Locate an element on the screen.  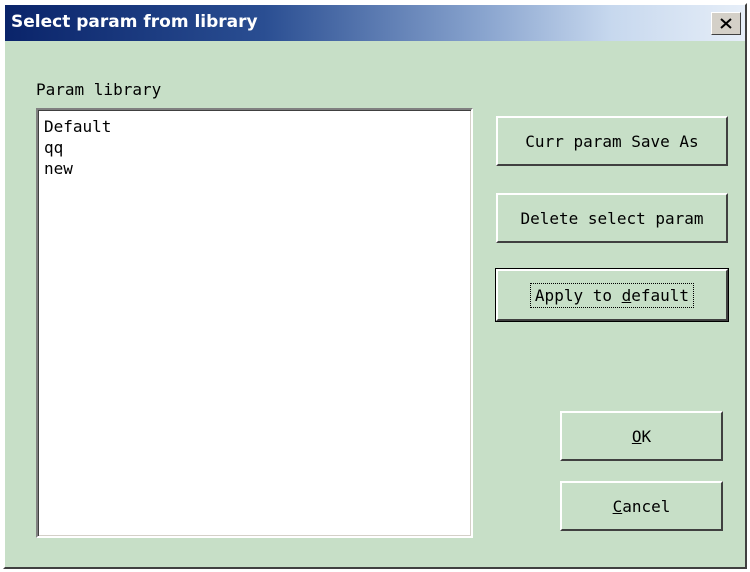
param-library-label: Param library is located at coordinates (99, 89).